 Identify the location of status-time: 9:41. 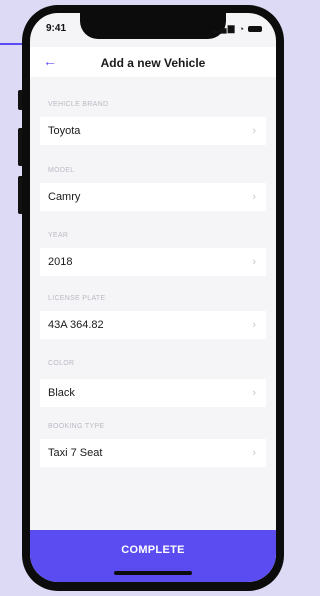
(56, 28).